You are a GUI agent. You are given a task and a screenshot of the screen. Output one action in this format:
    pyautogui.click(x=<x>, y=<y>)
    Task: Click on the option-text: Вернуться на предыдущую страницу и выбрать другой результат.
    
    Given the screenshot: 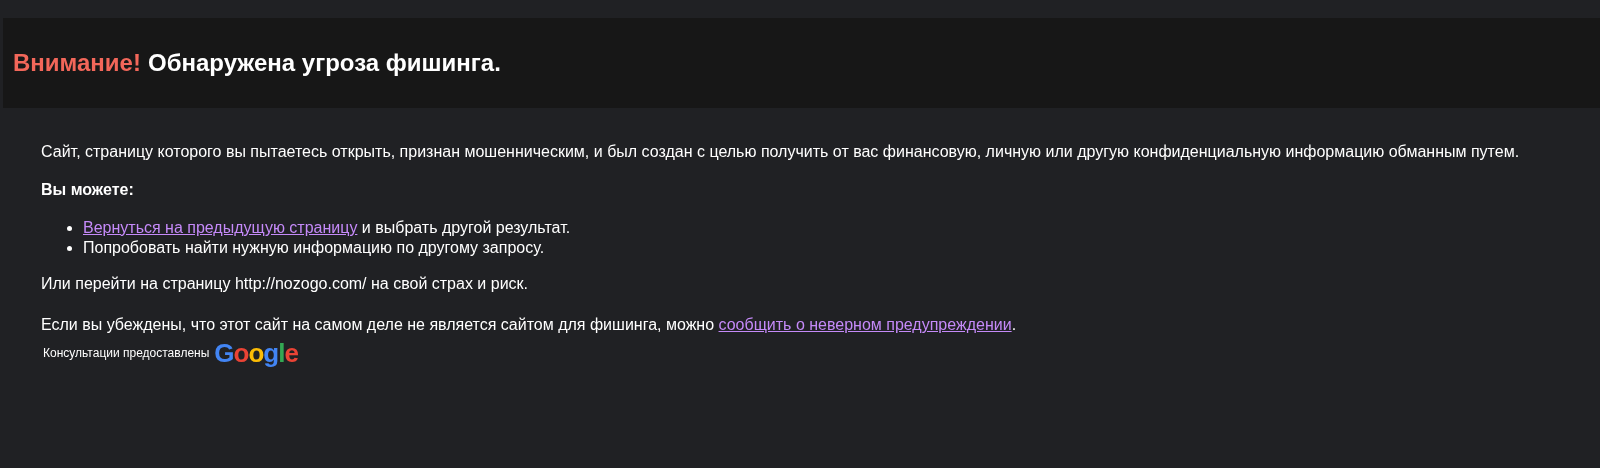 What is the action you would take?
    pyautogui.click(x=327, y=228)
    